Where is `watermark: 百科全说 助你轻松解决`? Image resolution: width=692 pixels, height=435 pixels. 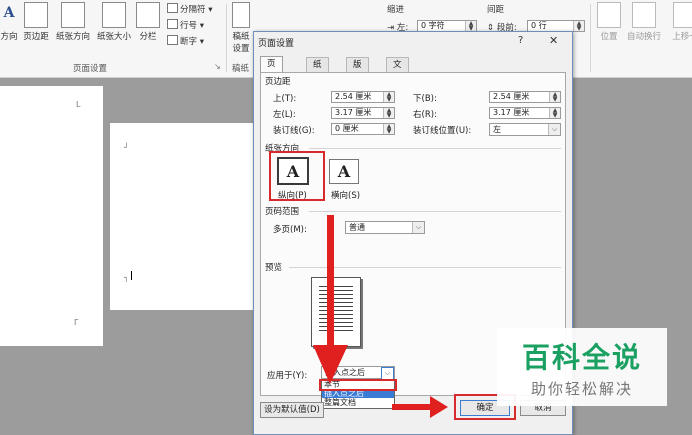
watermark: 百科全说 助你轻松解决 is located at coordinates (582, 367).